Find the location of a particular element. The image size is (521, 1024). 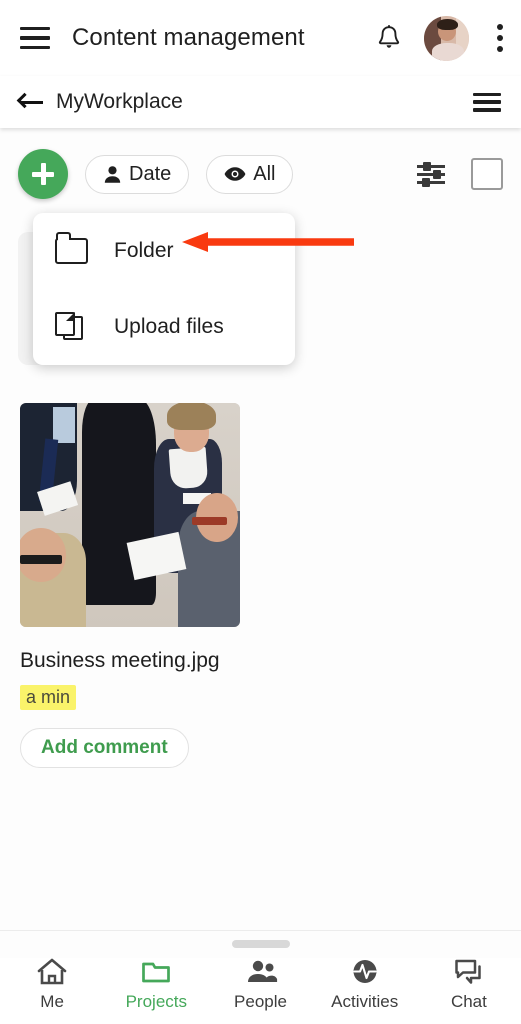

menu-item-upload-files: Upload files is located at coordinates (164, 327).